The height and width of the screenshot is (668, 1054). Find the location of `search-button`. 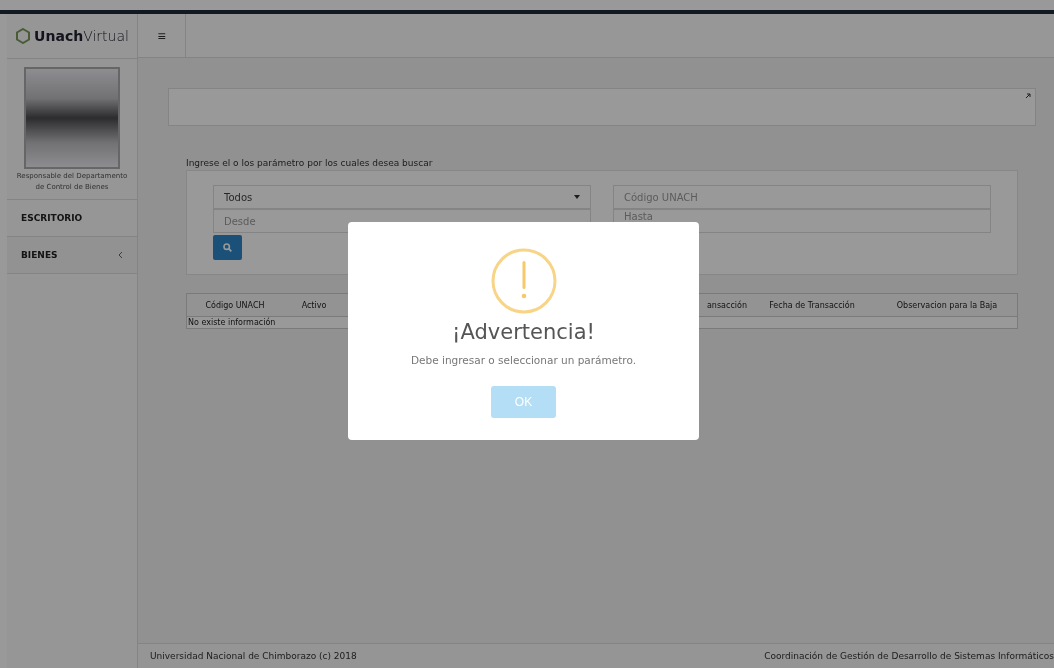

search-button is located at coordinates (227, 247).